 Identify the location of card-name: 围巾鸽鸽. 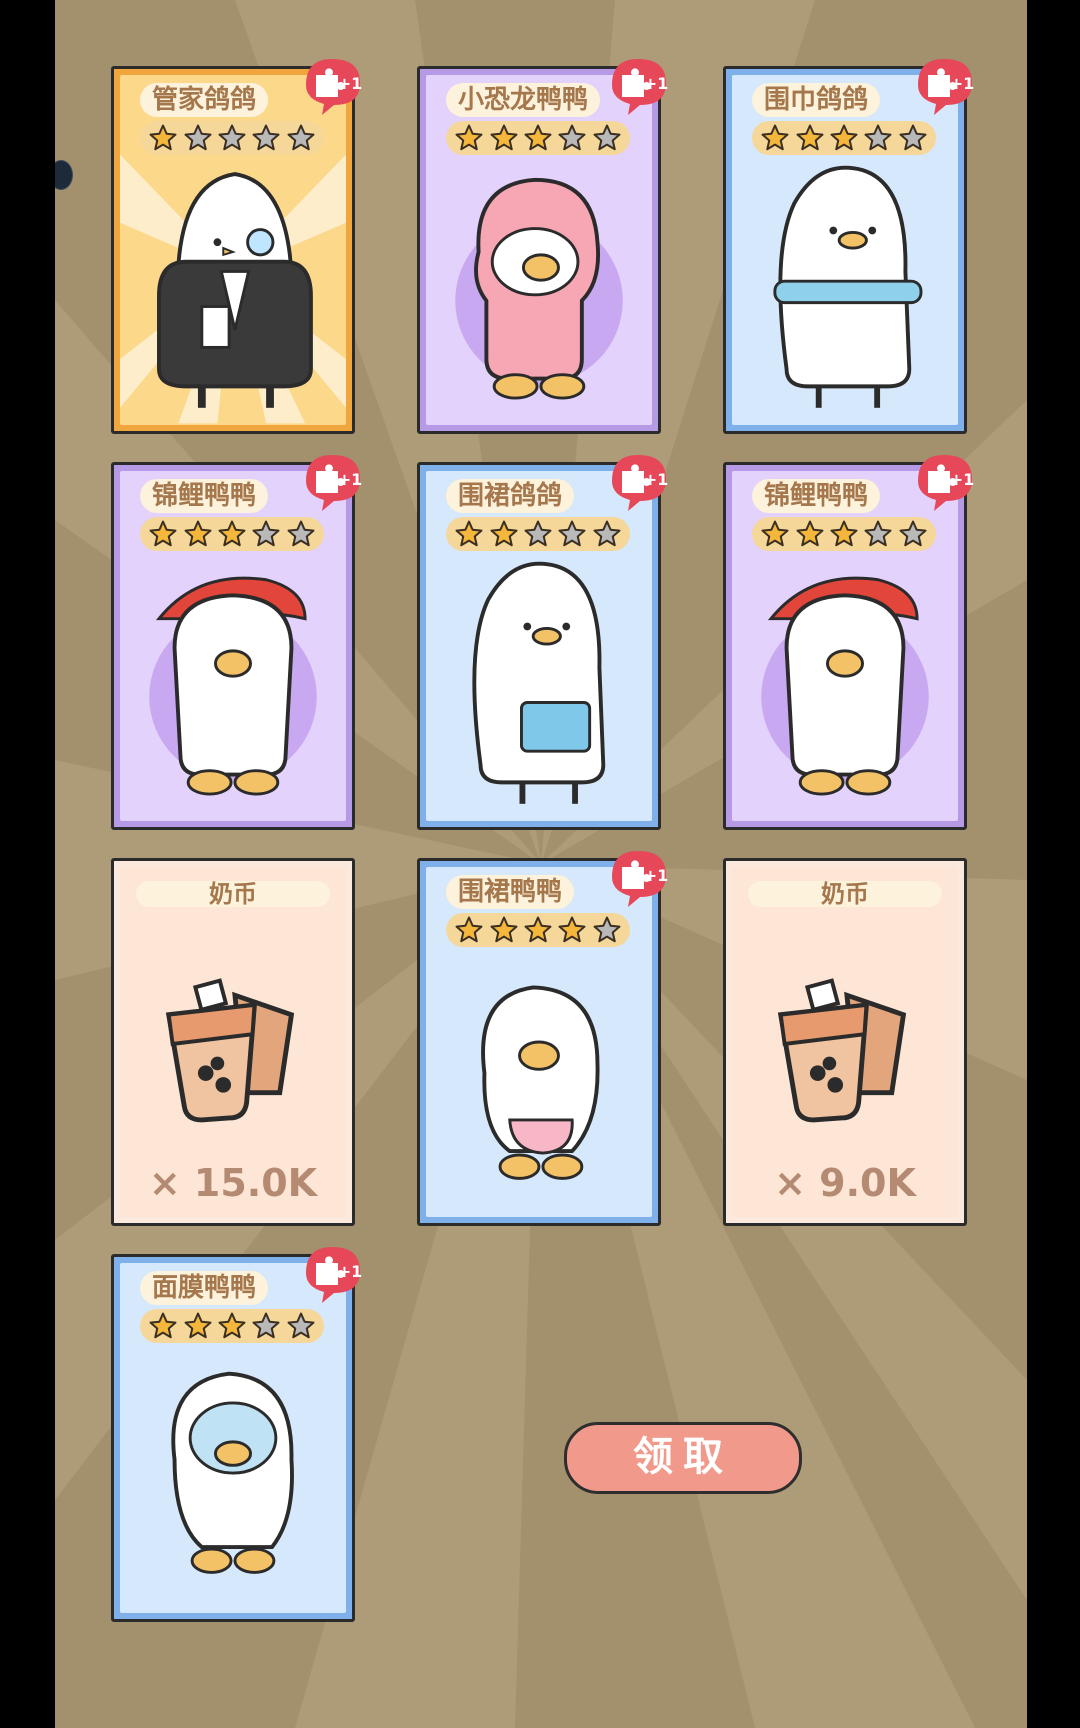
(816, 100).